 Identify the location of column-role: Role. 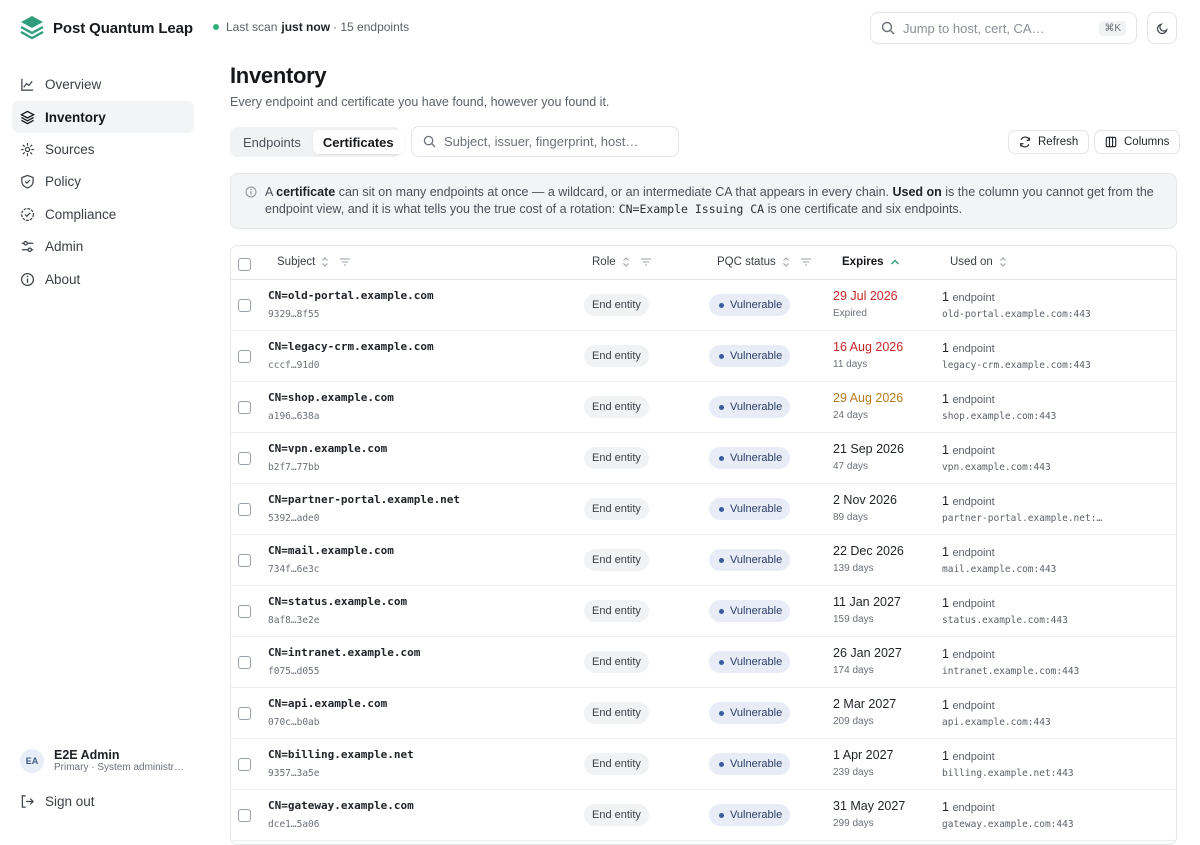
(622, 262).